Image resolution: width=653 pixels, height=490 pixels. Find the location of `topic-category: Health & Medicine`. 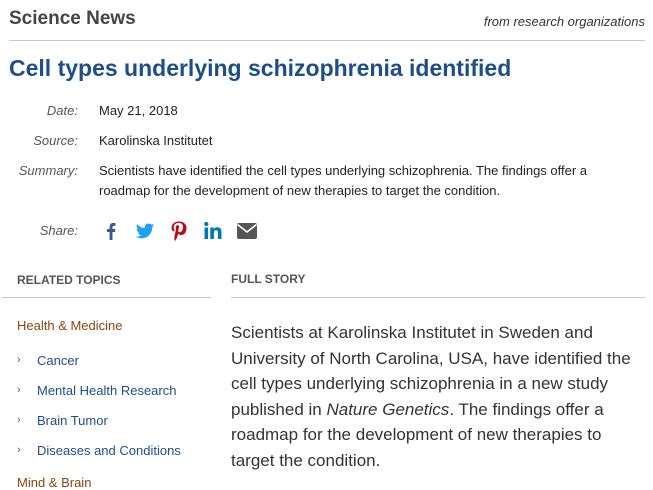

topic-category: Health & Medicine is located at coordinates (70, 325).